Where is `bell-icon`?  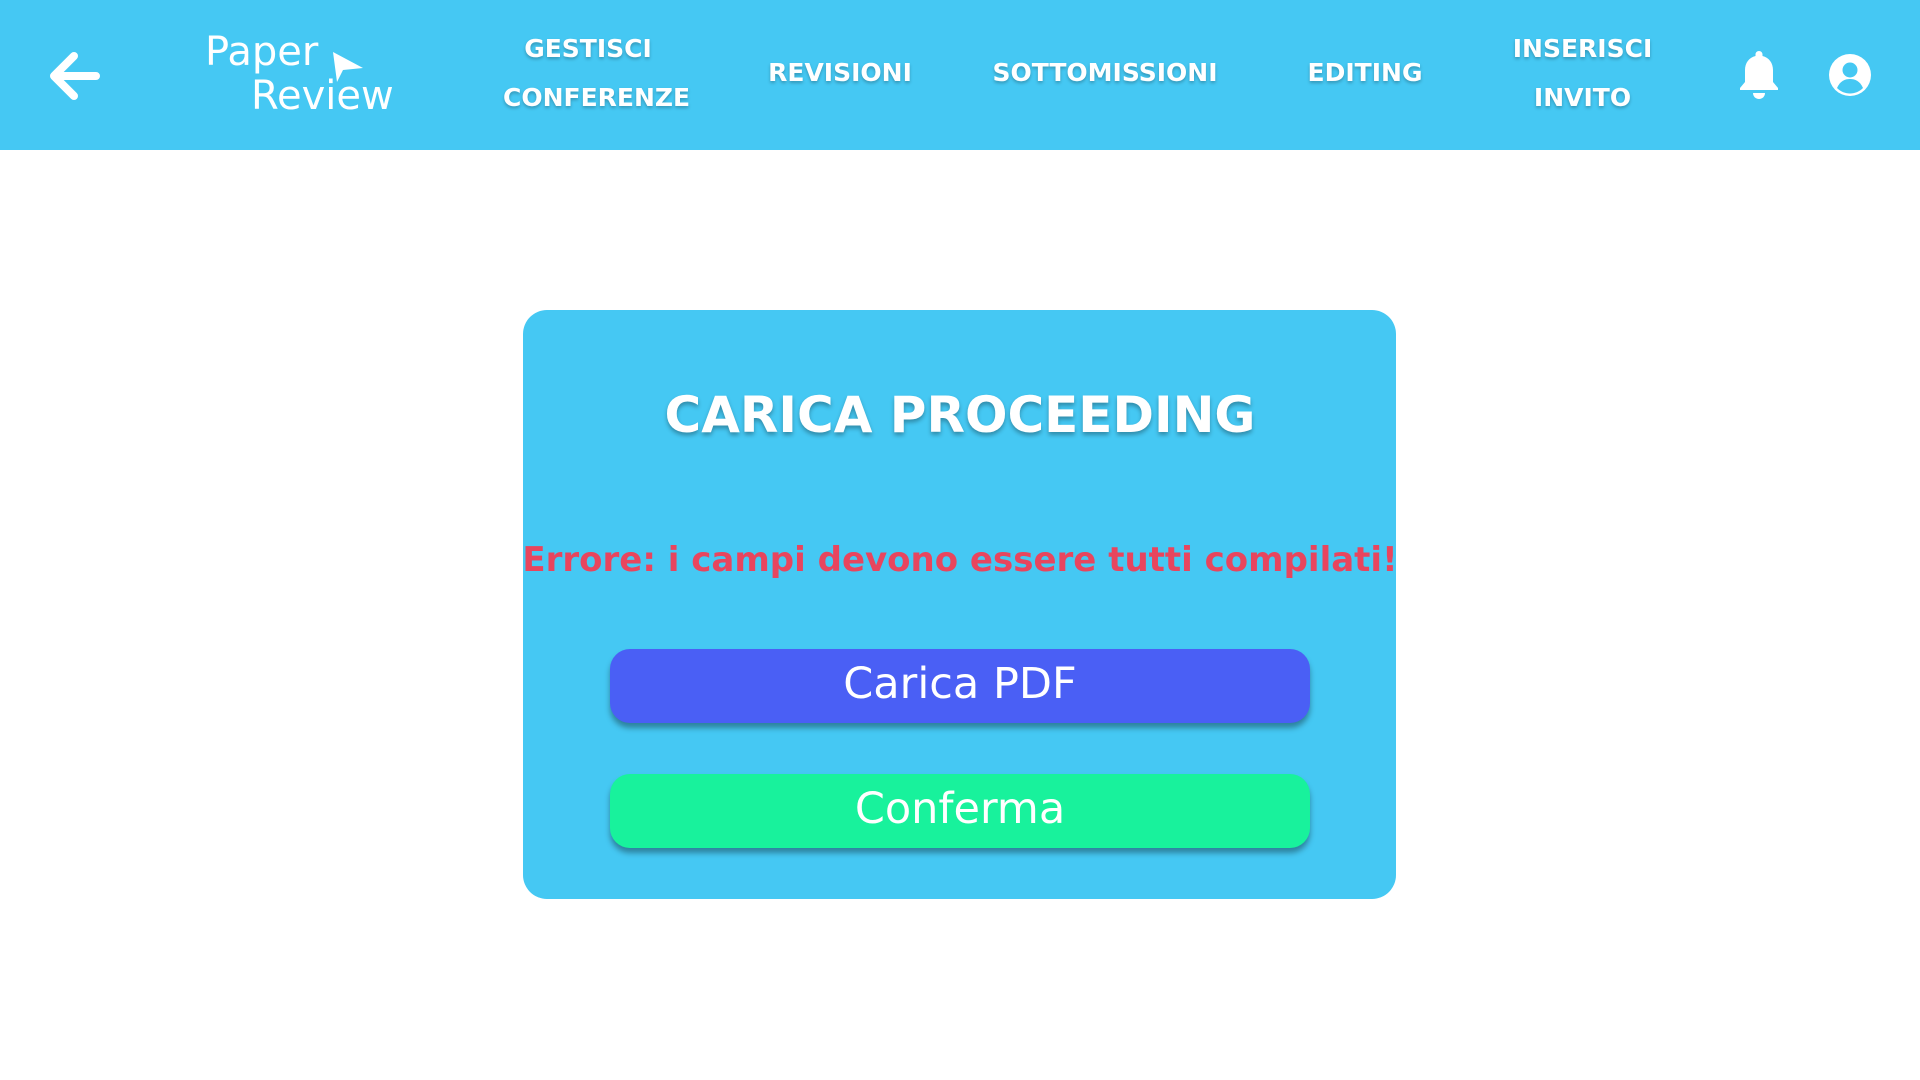 bell-icon is located at coordinates (1759, 75).